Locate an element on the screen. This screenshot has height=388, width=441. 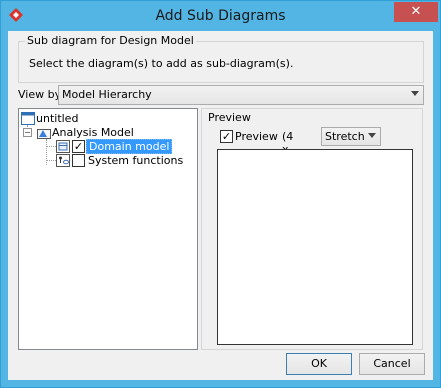
preview-title: Preview is located at coordinates (229, 117).